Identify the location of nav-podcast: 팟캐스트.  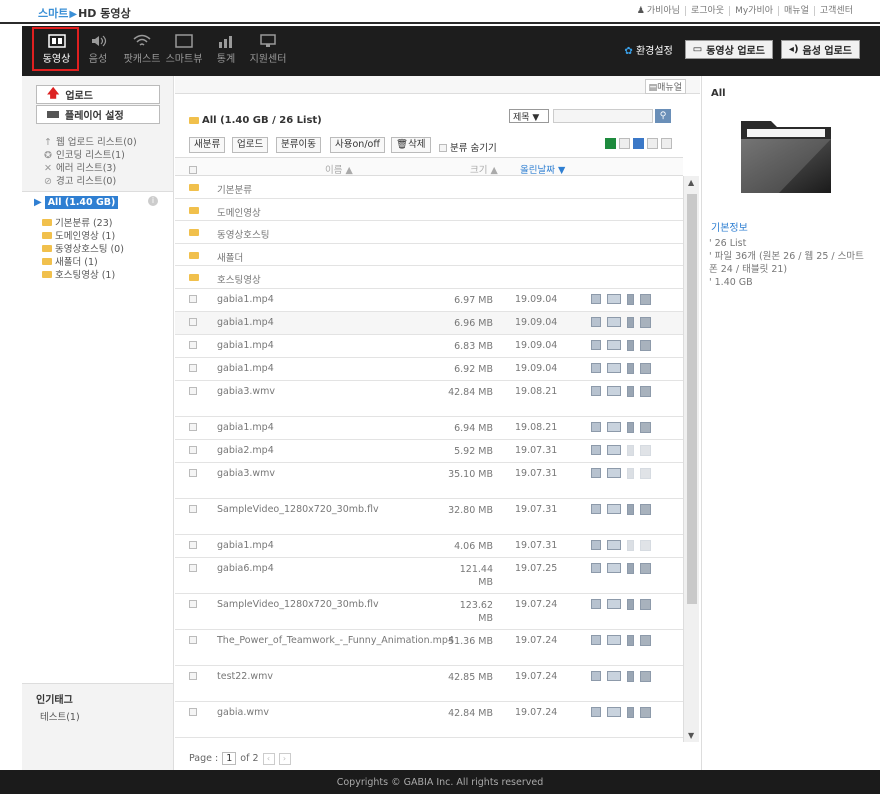
(142, 51).